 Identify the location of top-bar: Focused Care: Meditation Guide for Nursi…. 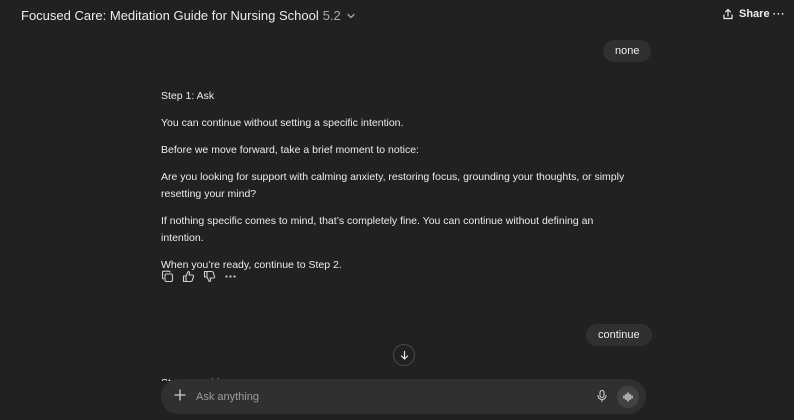
(397, 16).